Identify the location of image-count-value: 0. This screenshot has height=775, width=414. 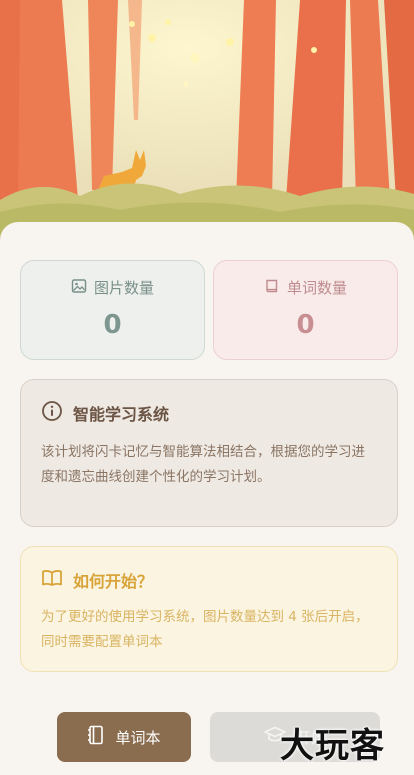
(112, 325).